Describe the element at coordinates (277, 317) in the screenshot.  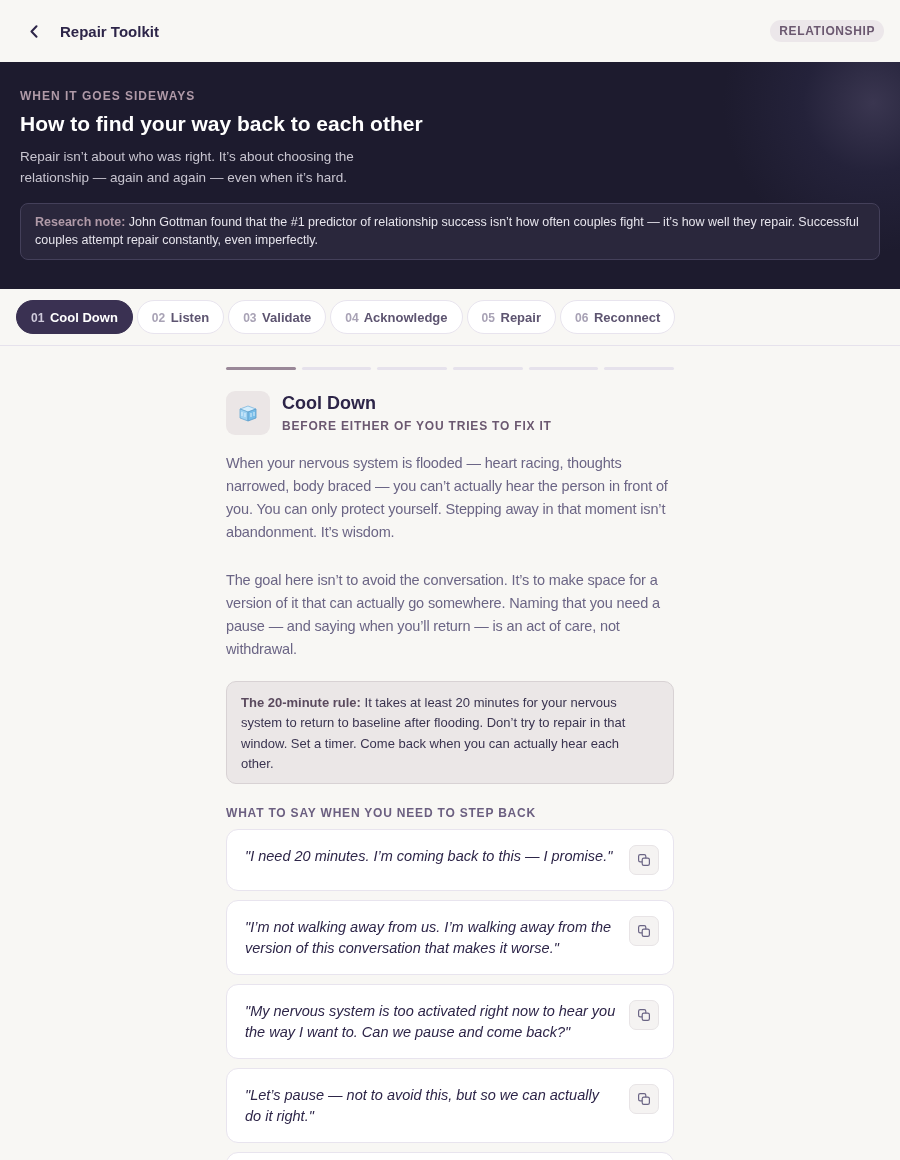
I see `step-tab: 03 Validate` at that location.